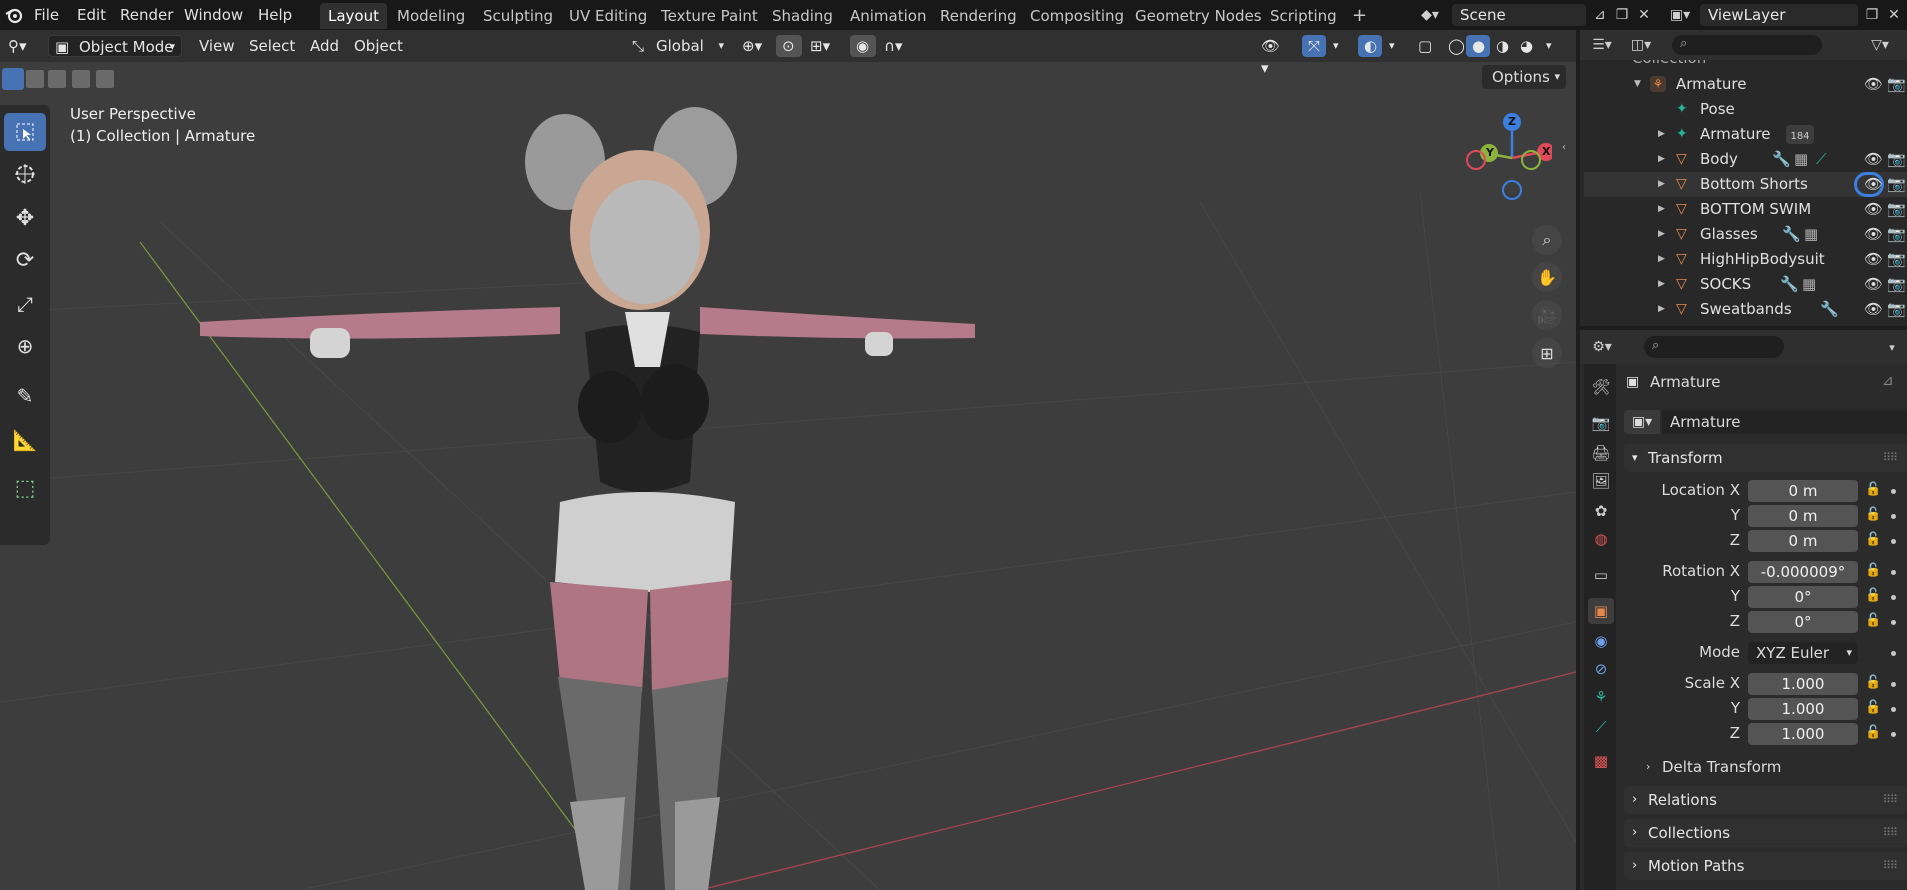 The width and height of the screenshot is (1907, 890). What do you see at coordinates (115, 46) in the screenshot?
I see `mode-dropdown: ▣ Object Mode ▾` at bounding box center [115, 46].